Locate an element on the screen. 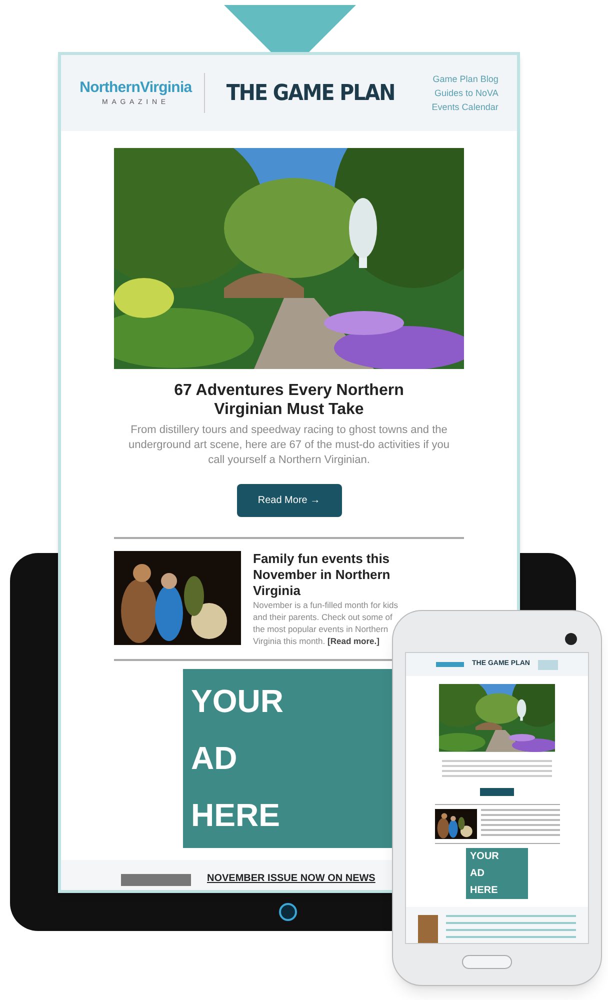 The width and height of the screenshot is (608, 1000). newsletter-title: THE GAME PLAN is located at coordinates (310, 94).